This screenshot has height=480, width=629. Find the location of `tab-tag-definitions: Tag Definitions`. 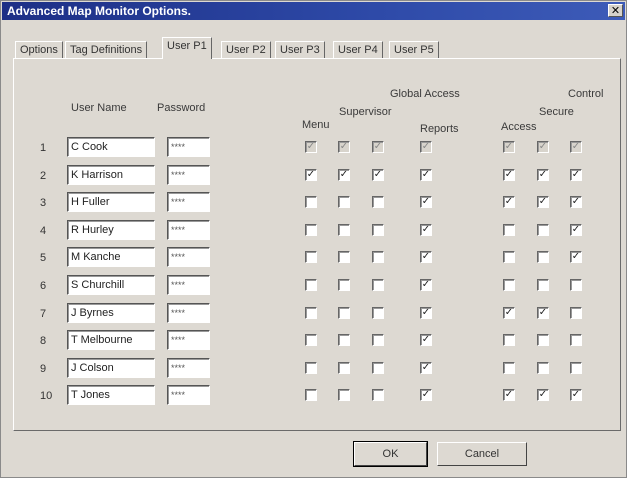

tab-tag-definitions: Tag Definitions is located at coordinates (106, 49).